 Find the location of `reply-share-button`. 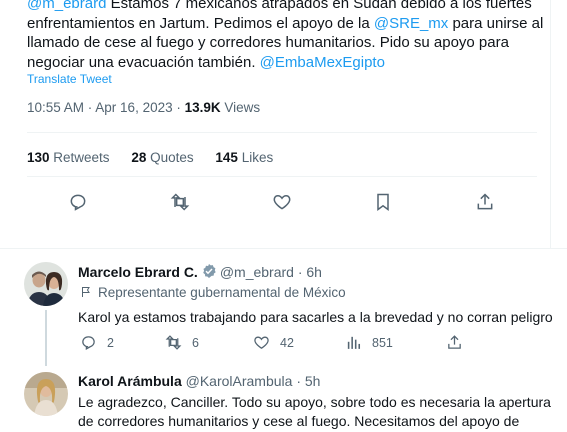

reply-share-button is located at coordinates (459, 342).